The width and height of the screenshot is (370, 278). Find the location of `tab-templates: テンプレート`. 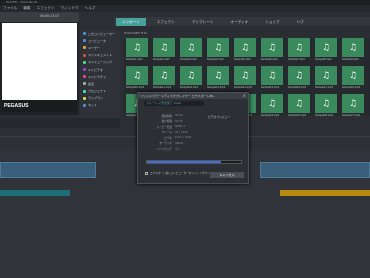

tab-templates: テンプレート is located at coordinates (202, 22).